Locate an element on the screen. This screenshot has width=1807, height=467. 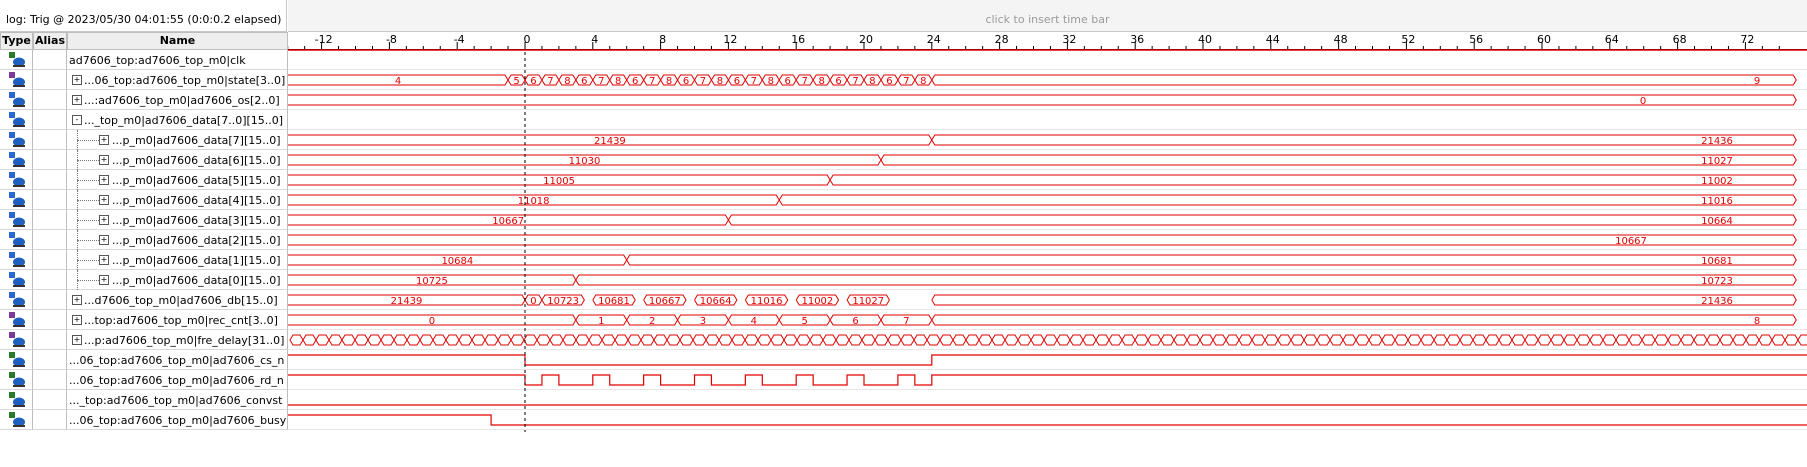
waveform-row: 0 1 2 3 4 5 6 7 8 is located at coordinates (1047, 322).